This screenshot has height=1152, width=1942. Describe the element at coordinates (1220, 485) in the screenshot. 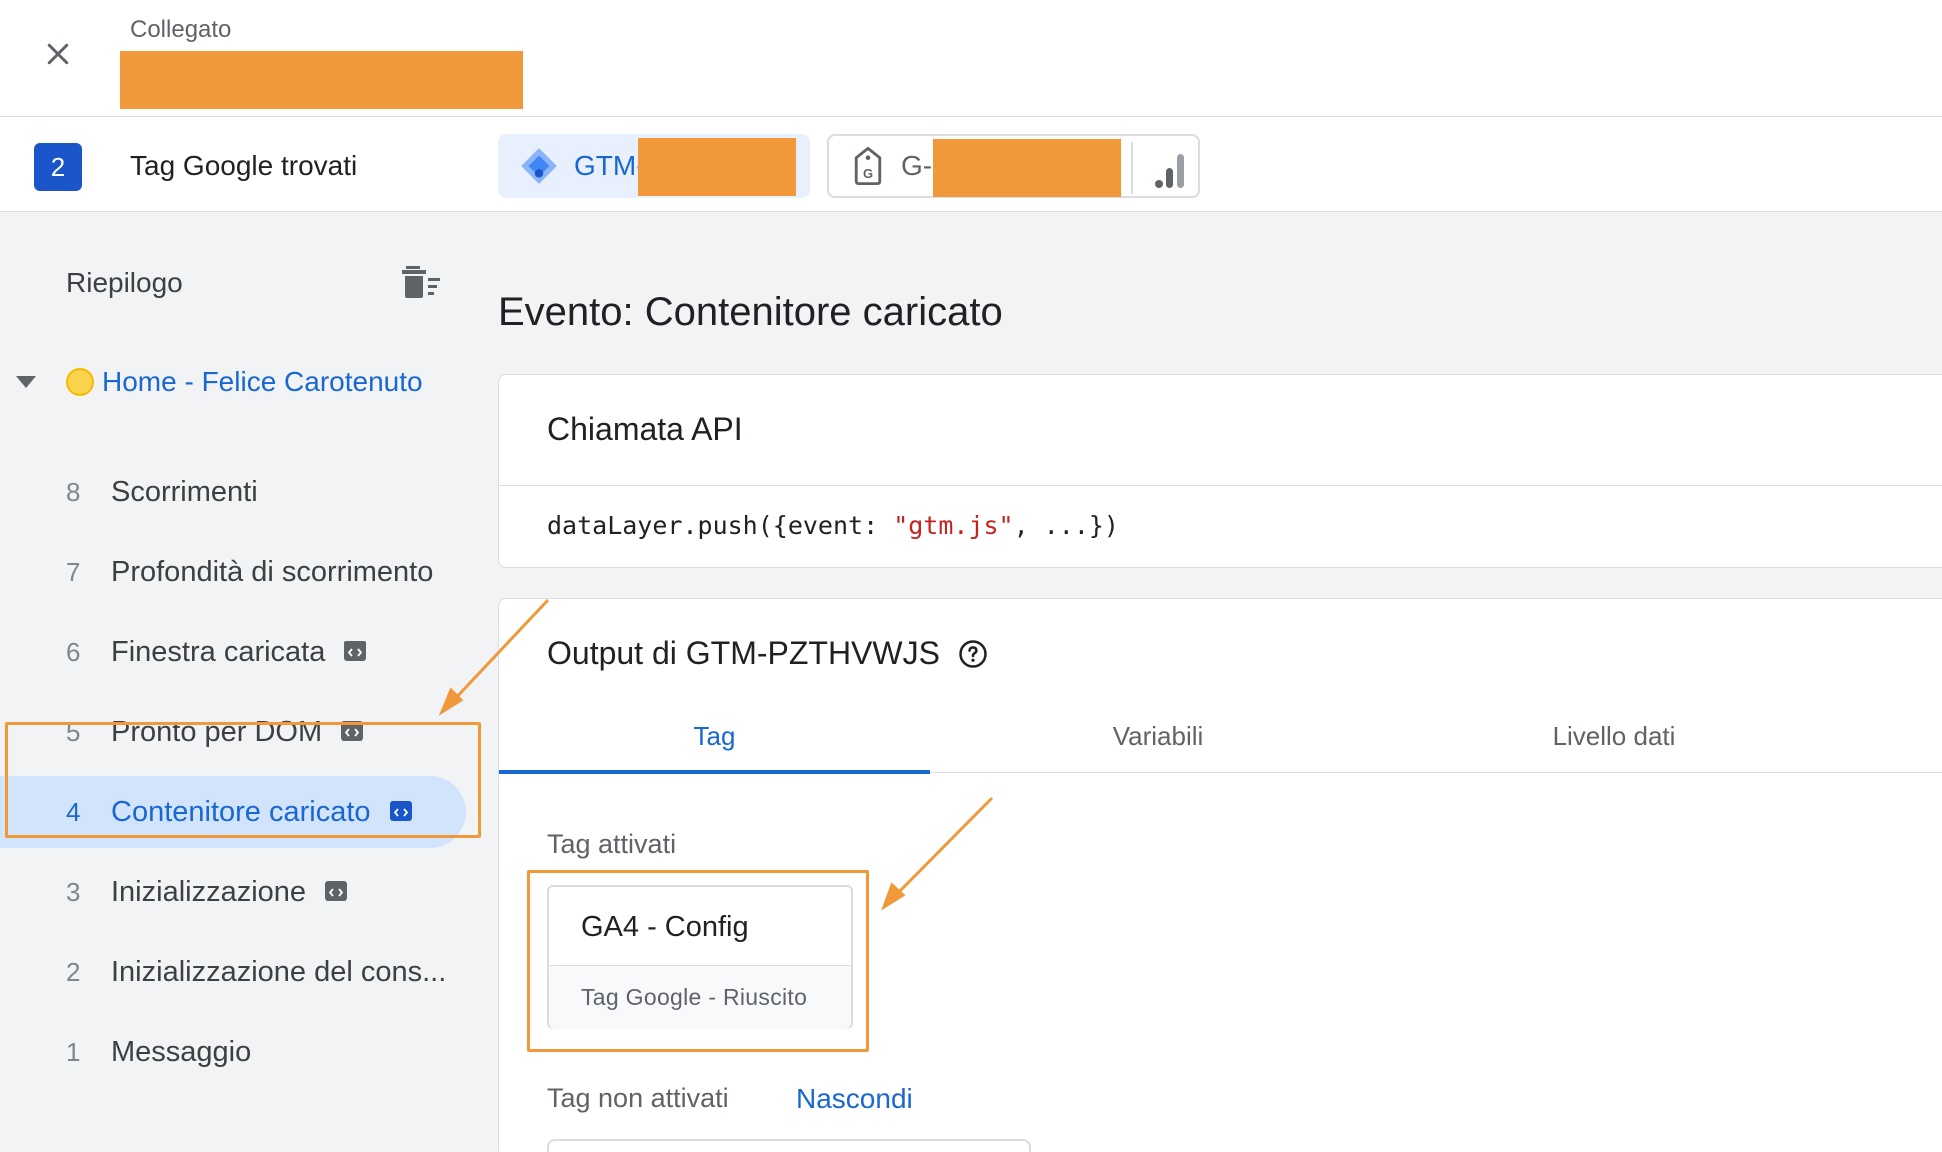

I see `card-divider` at that location.